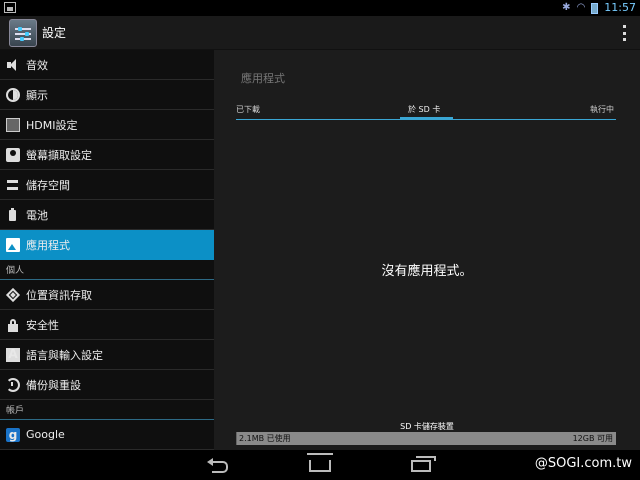 The width and height of the screenshot is (640, 480). I want to click on sidebar-item-hdmi: HDMI設定, so click(107, 125).